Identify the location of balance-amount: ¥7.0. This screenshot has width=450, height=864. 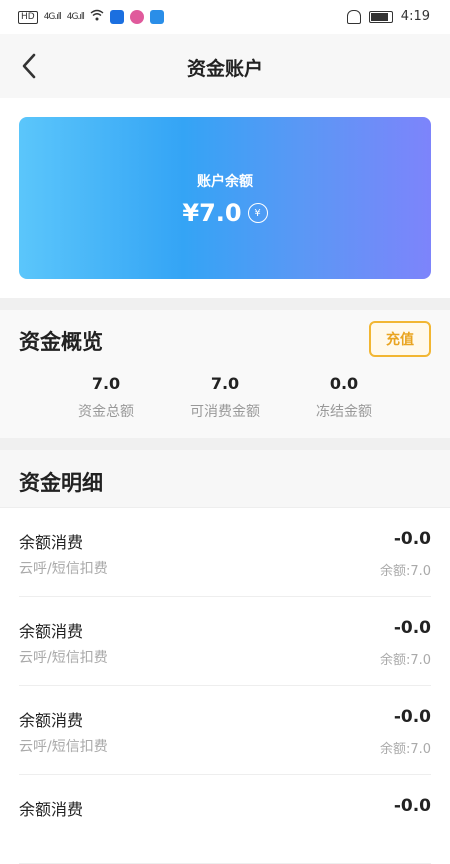
(212, 213).